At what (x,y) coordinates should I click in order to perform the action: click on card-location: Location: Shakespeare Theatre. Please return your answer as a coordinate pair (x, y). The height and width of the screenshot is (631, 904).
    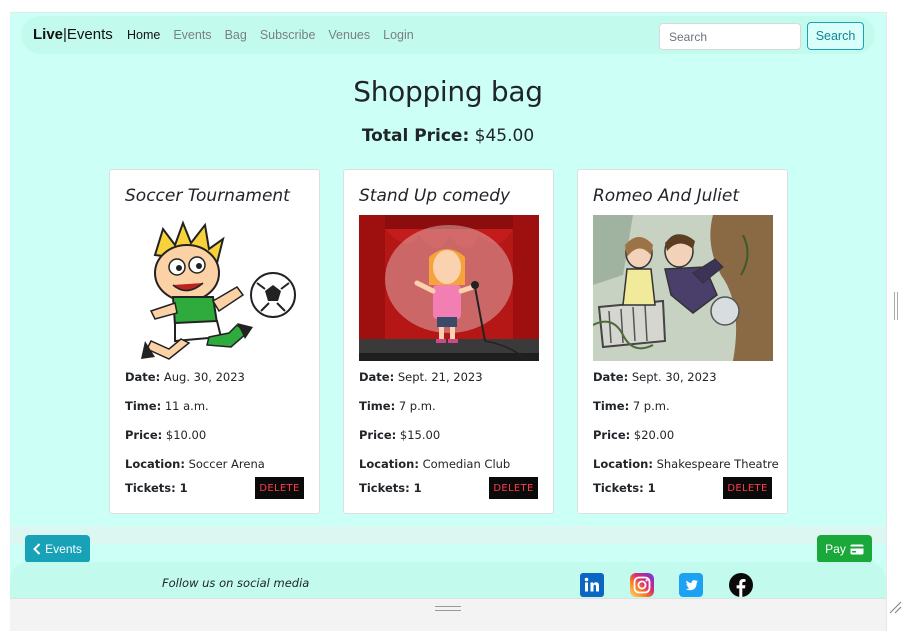
    Looking at the image, I should click on (686, 464).